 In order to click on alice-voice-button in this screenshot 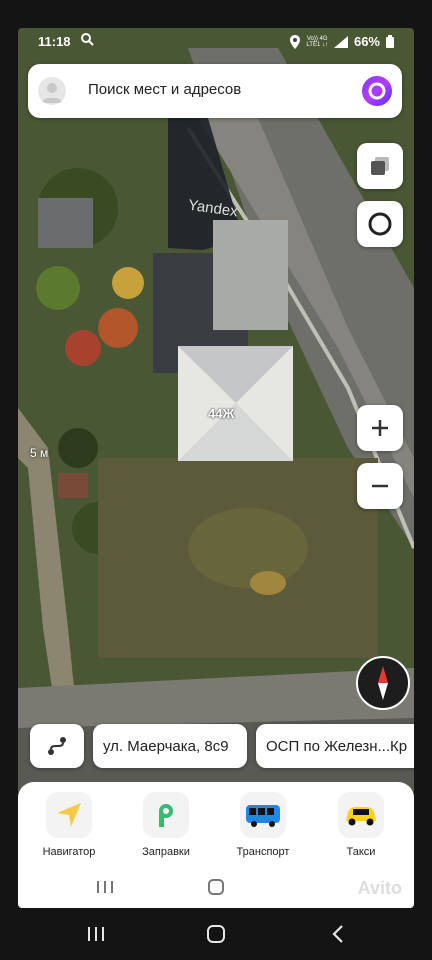, I will do `click(377, 91)`.